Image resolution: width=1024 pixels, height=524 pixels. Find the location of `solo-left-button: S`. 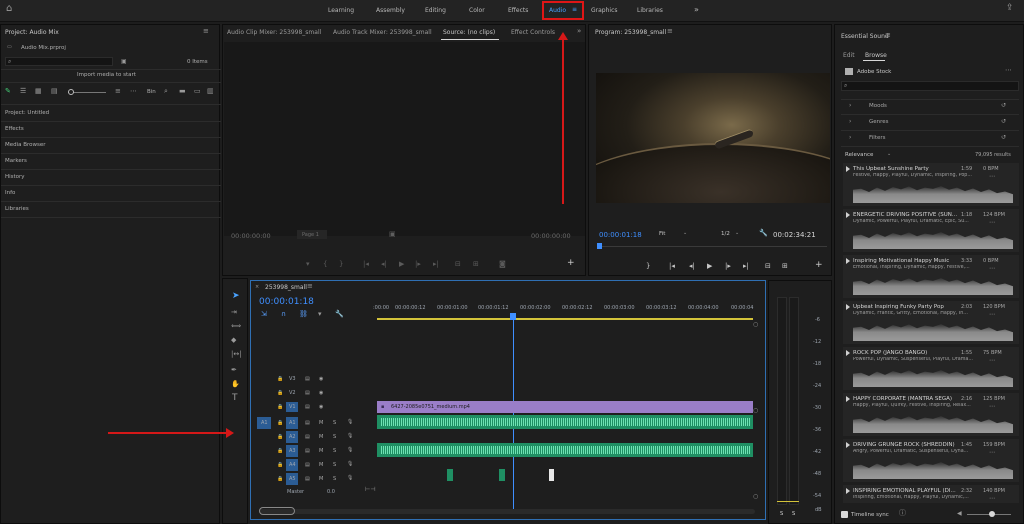

solo-left-button: S is located at coordinates (781, 514).